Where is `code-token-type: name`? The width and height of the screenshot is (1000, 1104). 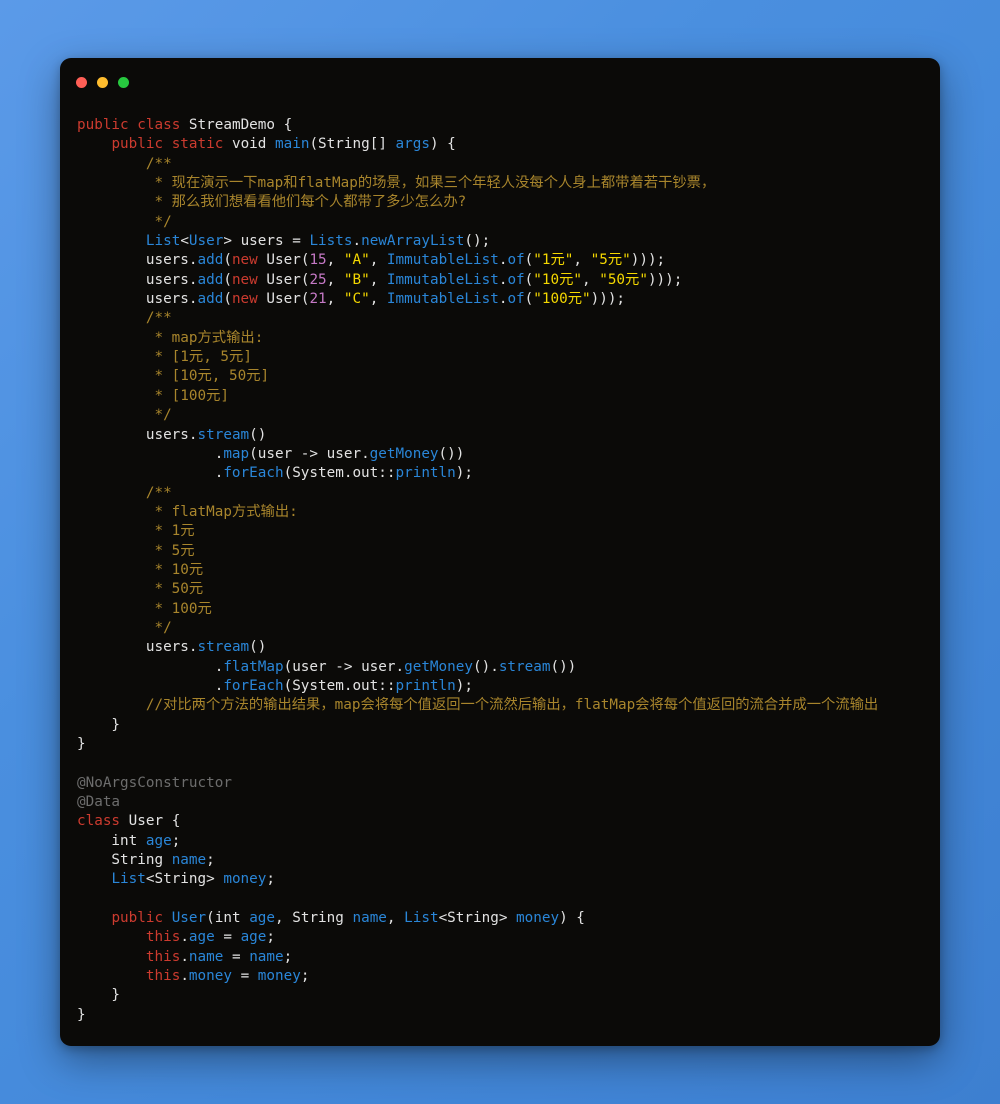
code-token-type: name is located at coordinates (206, 956).